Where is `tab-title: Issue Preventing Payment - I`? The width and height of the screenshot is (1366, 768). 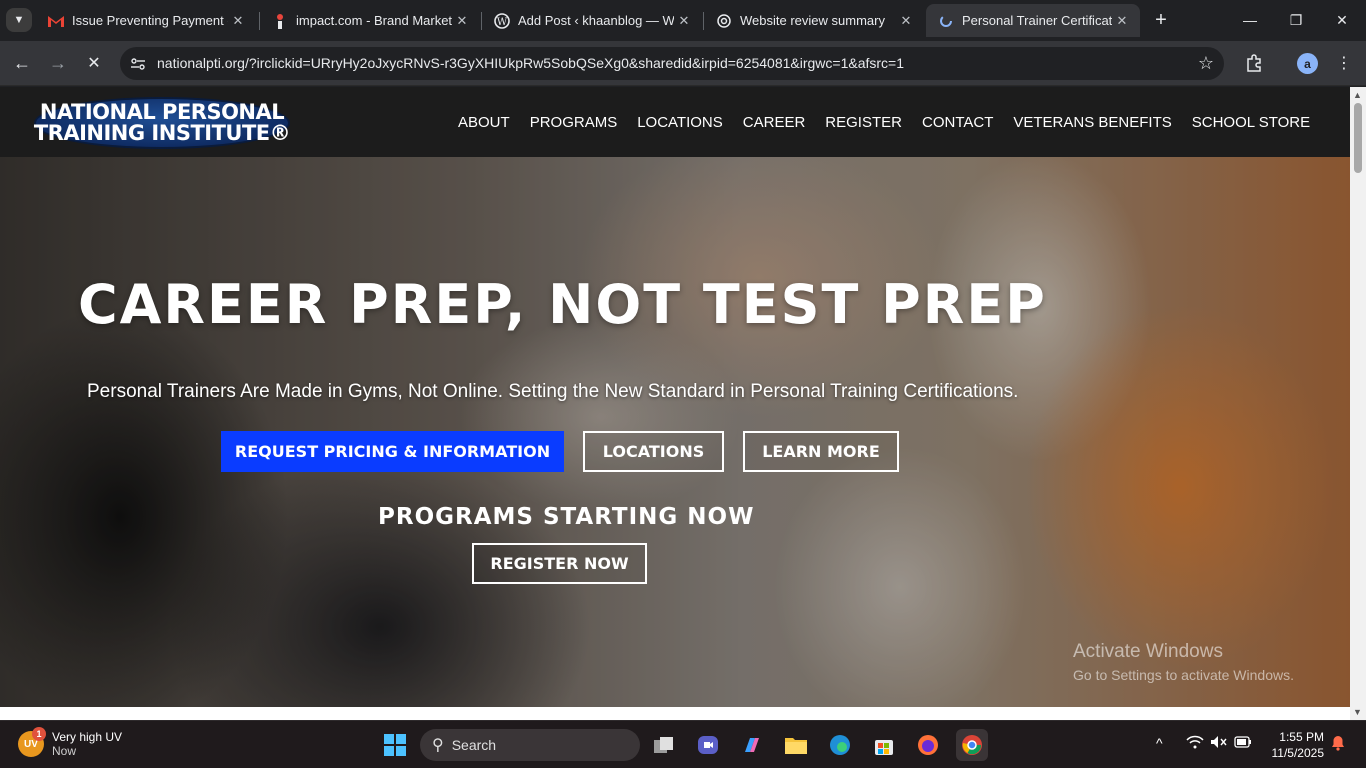
tab-title: Issue Preventing Payment - I is located at coordinates (150, 20).